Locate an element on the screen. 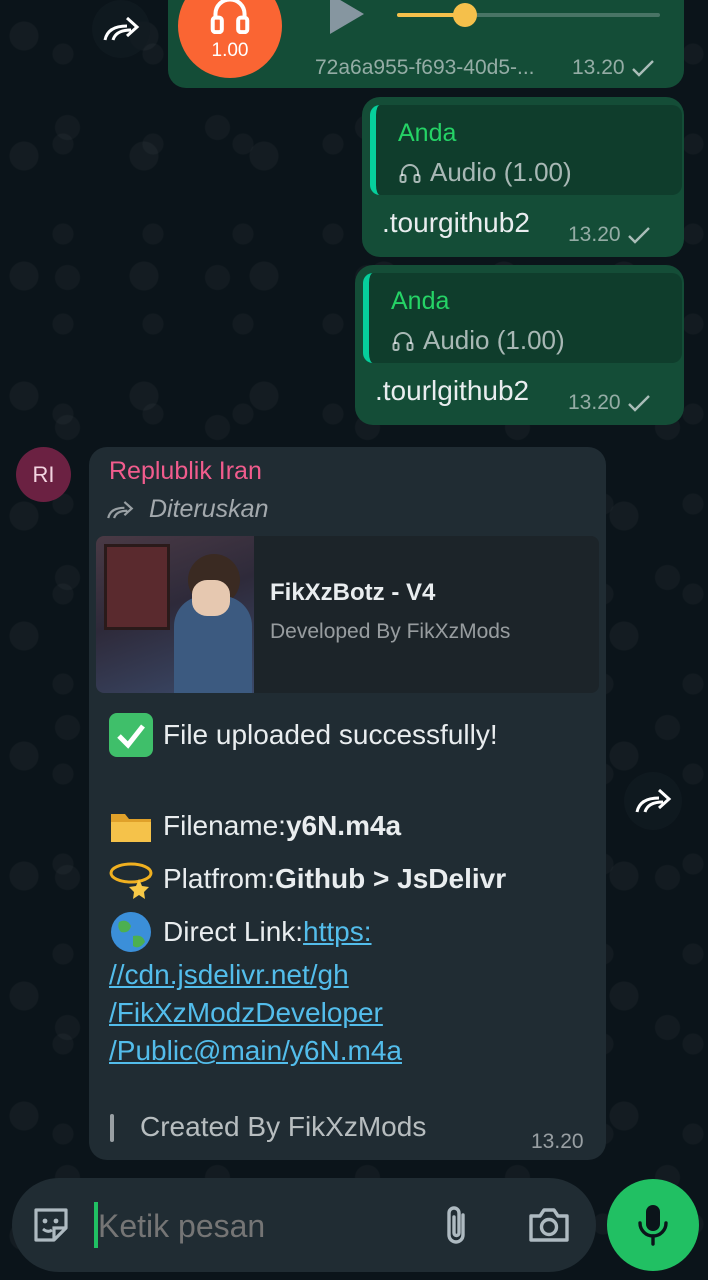  link-preview-card: FikXzBotz - V4 Developed By FikXzMods is located at coordinates (347, 614).